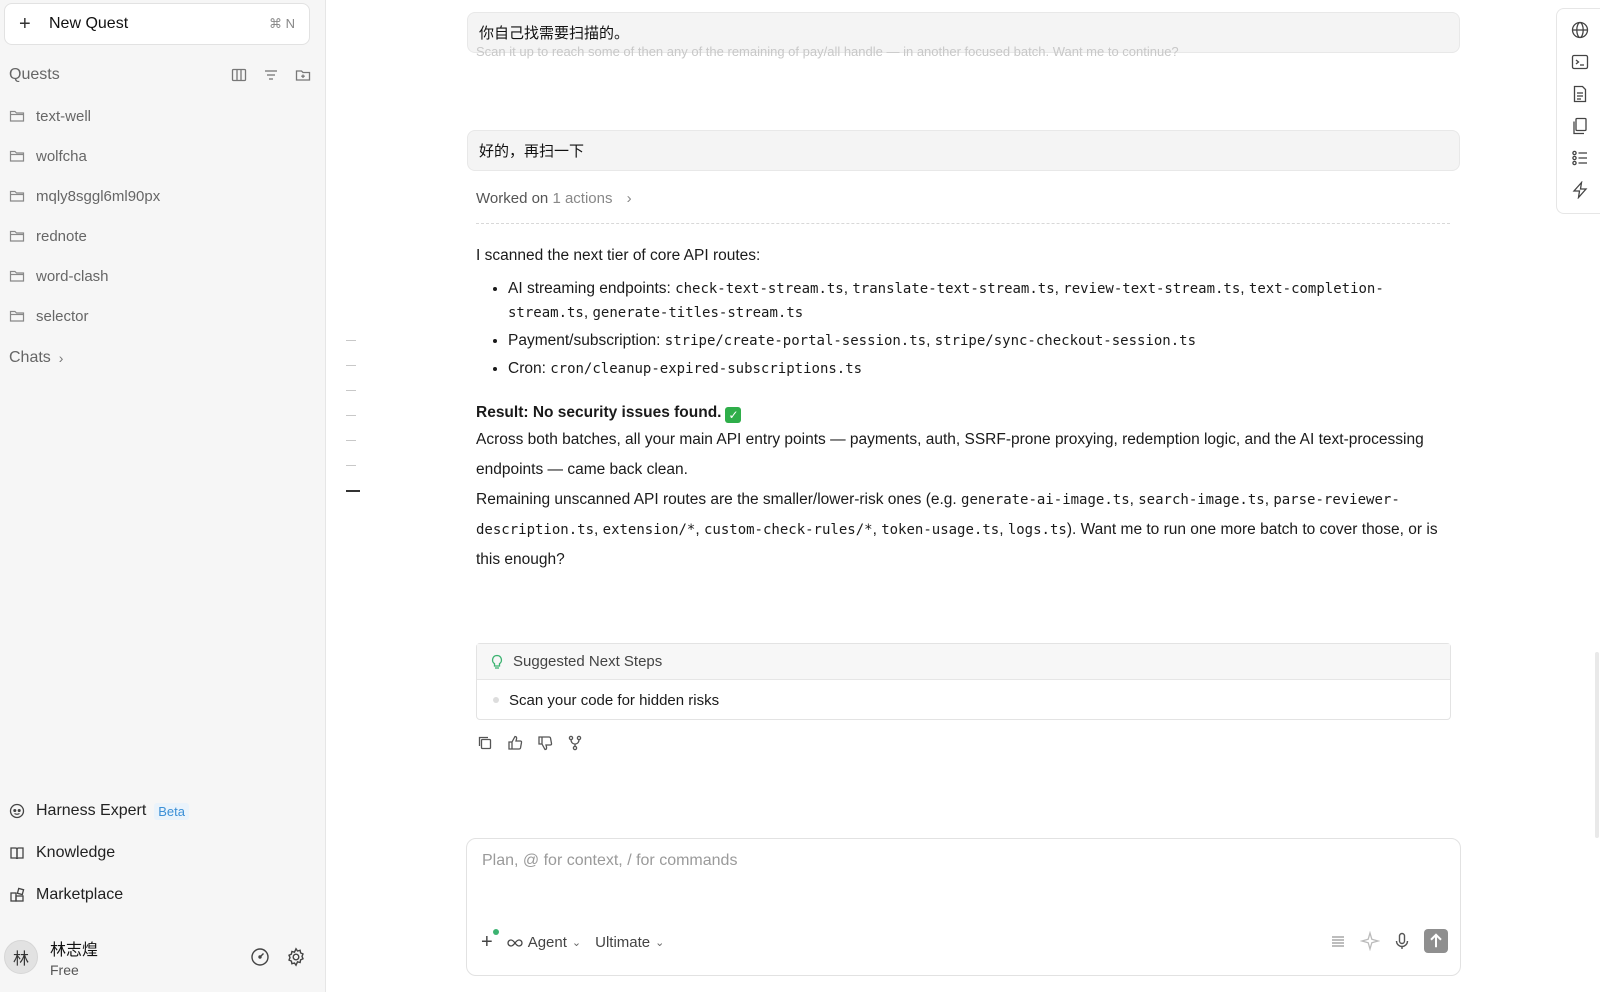  I want to click on thumbs-down-icon, so click(545, 743).